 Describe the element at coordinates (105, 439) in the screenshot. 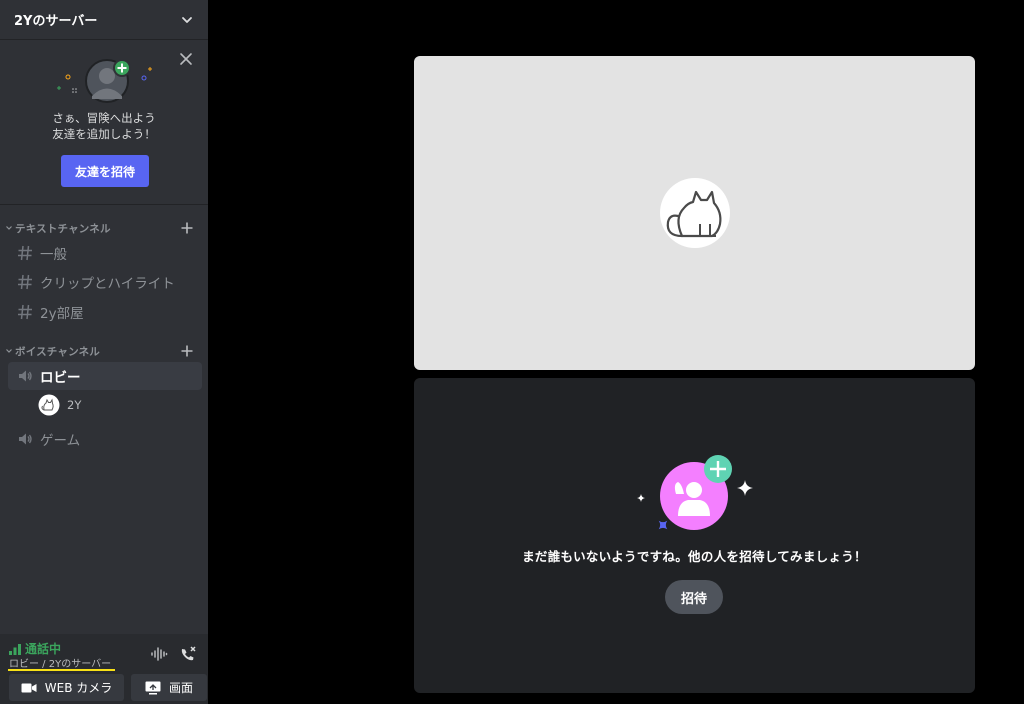

I see `channel-voice-game: ゲーム` at that location.